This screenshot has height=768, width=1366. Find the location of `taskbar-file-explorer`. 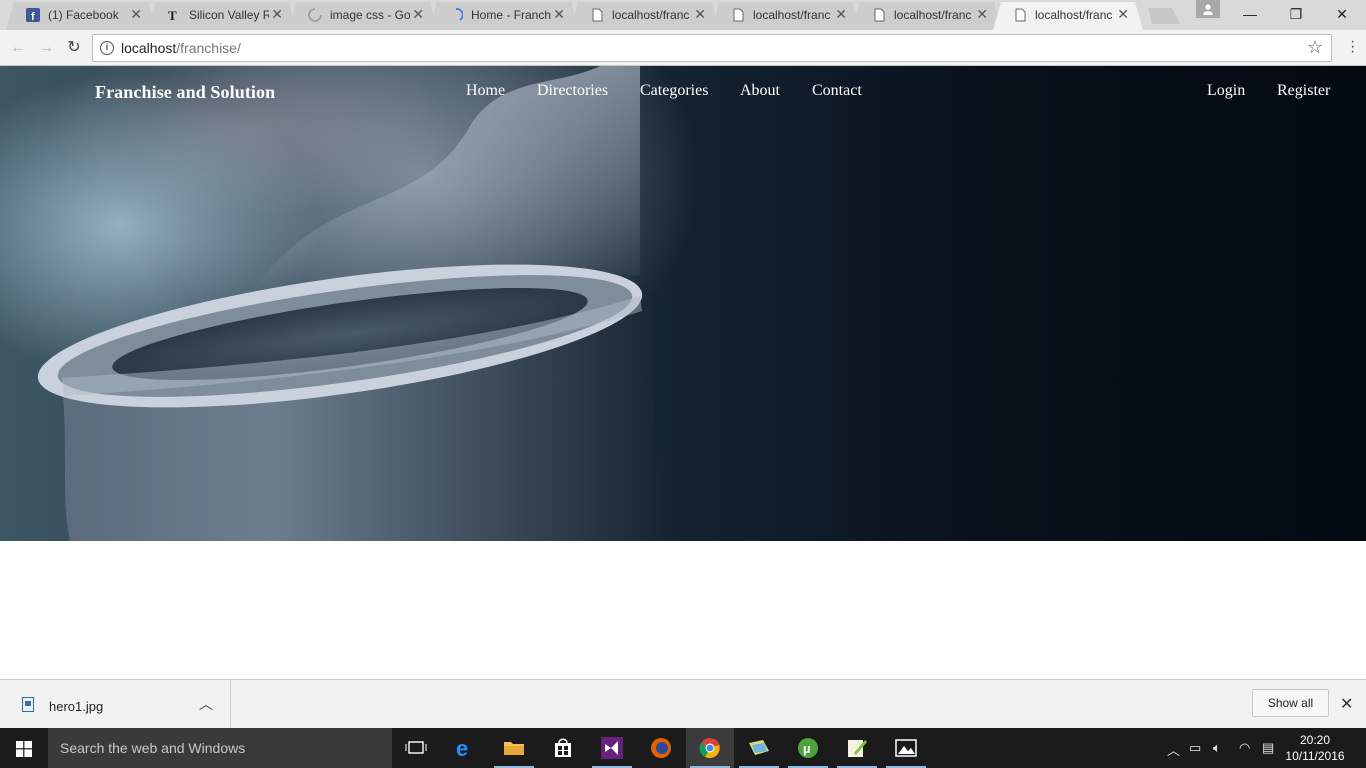

taskbar-file-explorer is located at coordinates (514, 748).